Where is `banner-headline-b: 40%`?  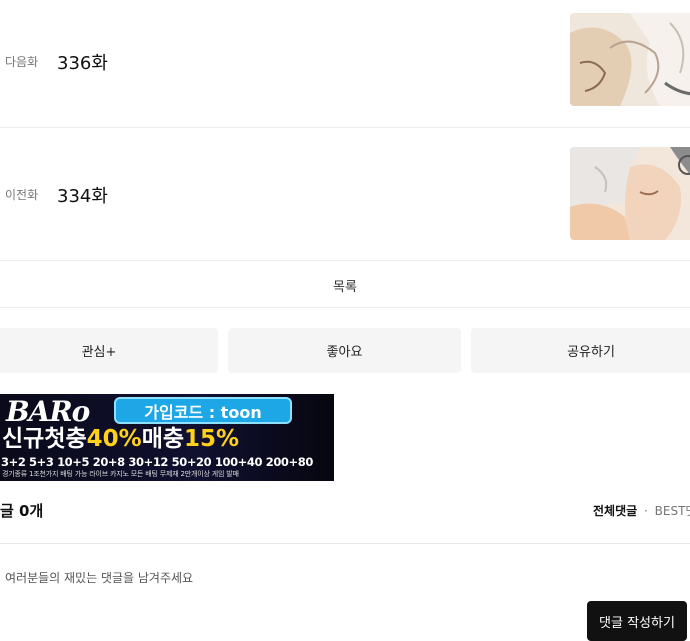
banner-headline-b: 40% is located at coordinates (114, 439).